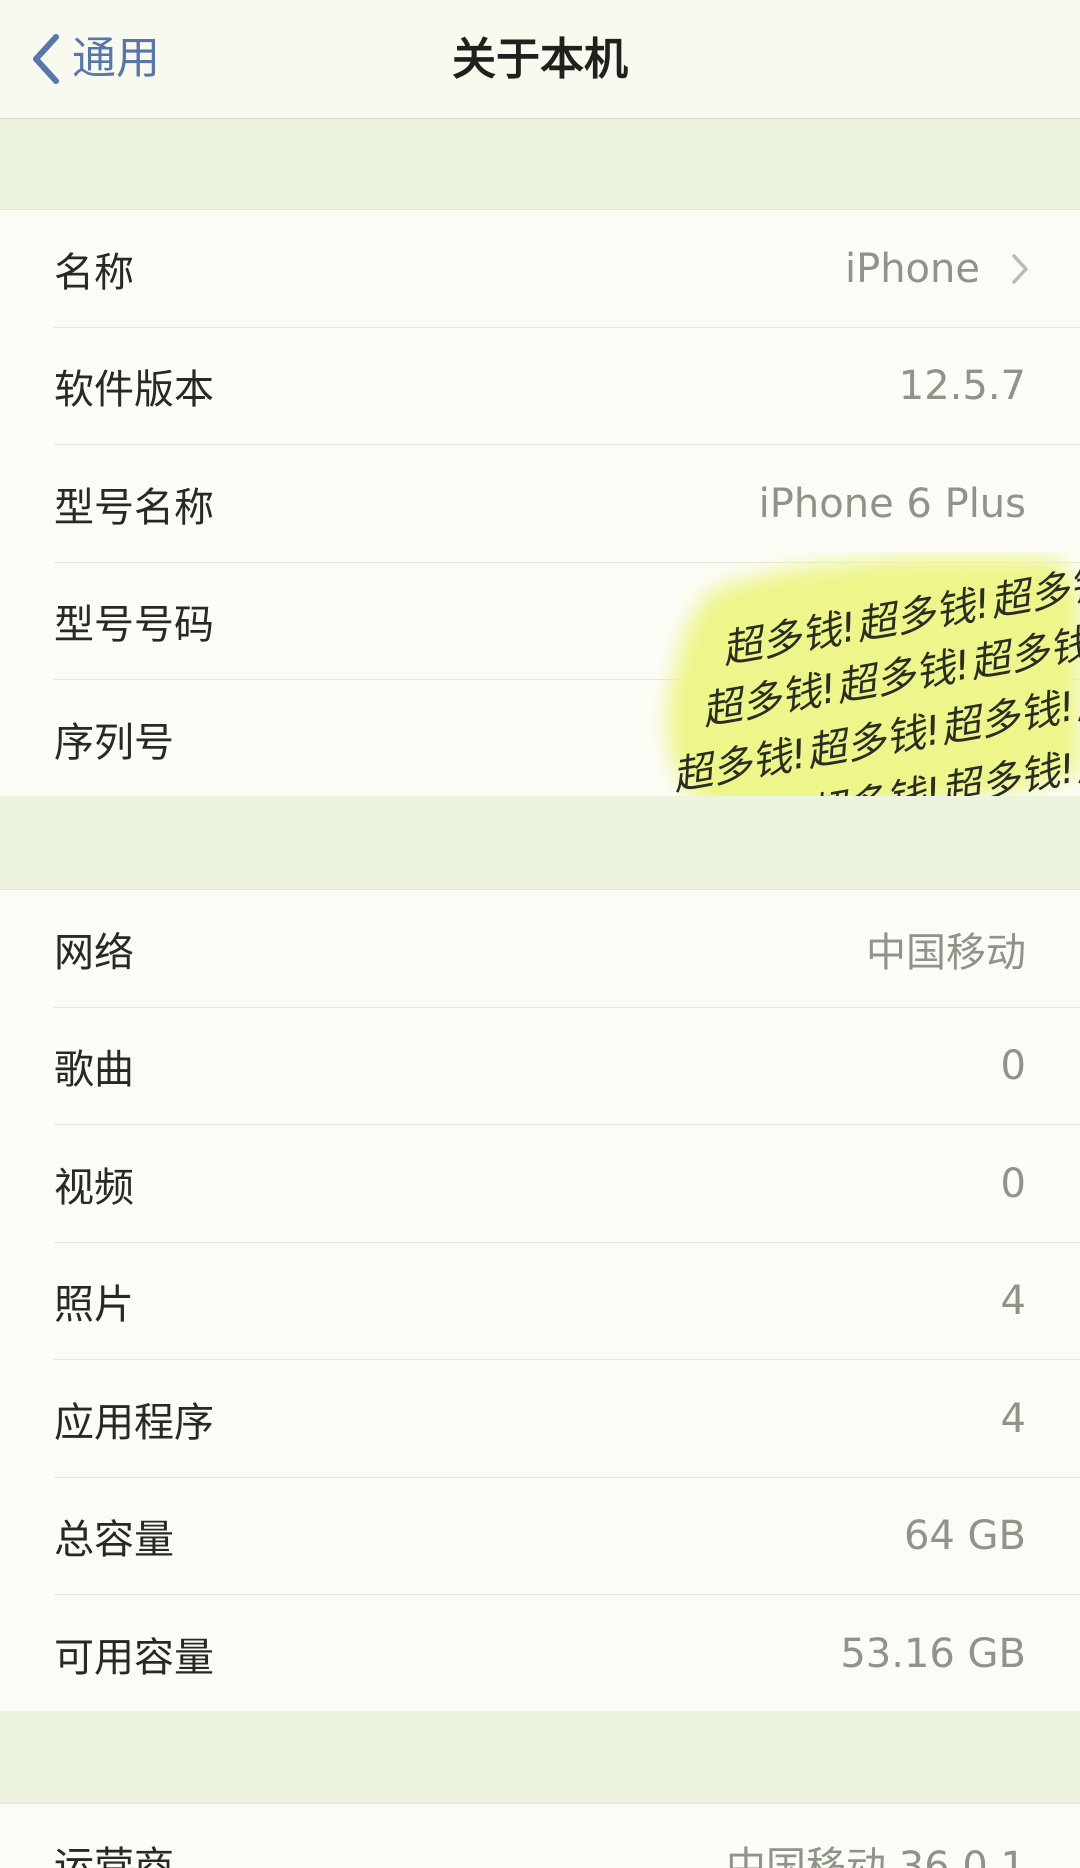  What do you see at coordinates (946, 952) in the screenshot?
I see `row-value: 中国移动` at bounding box center [946, 952].